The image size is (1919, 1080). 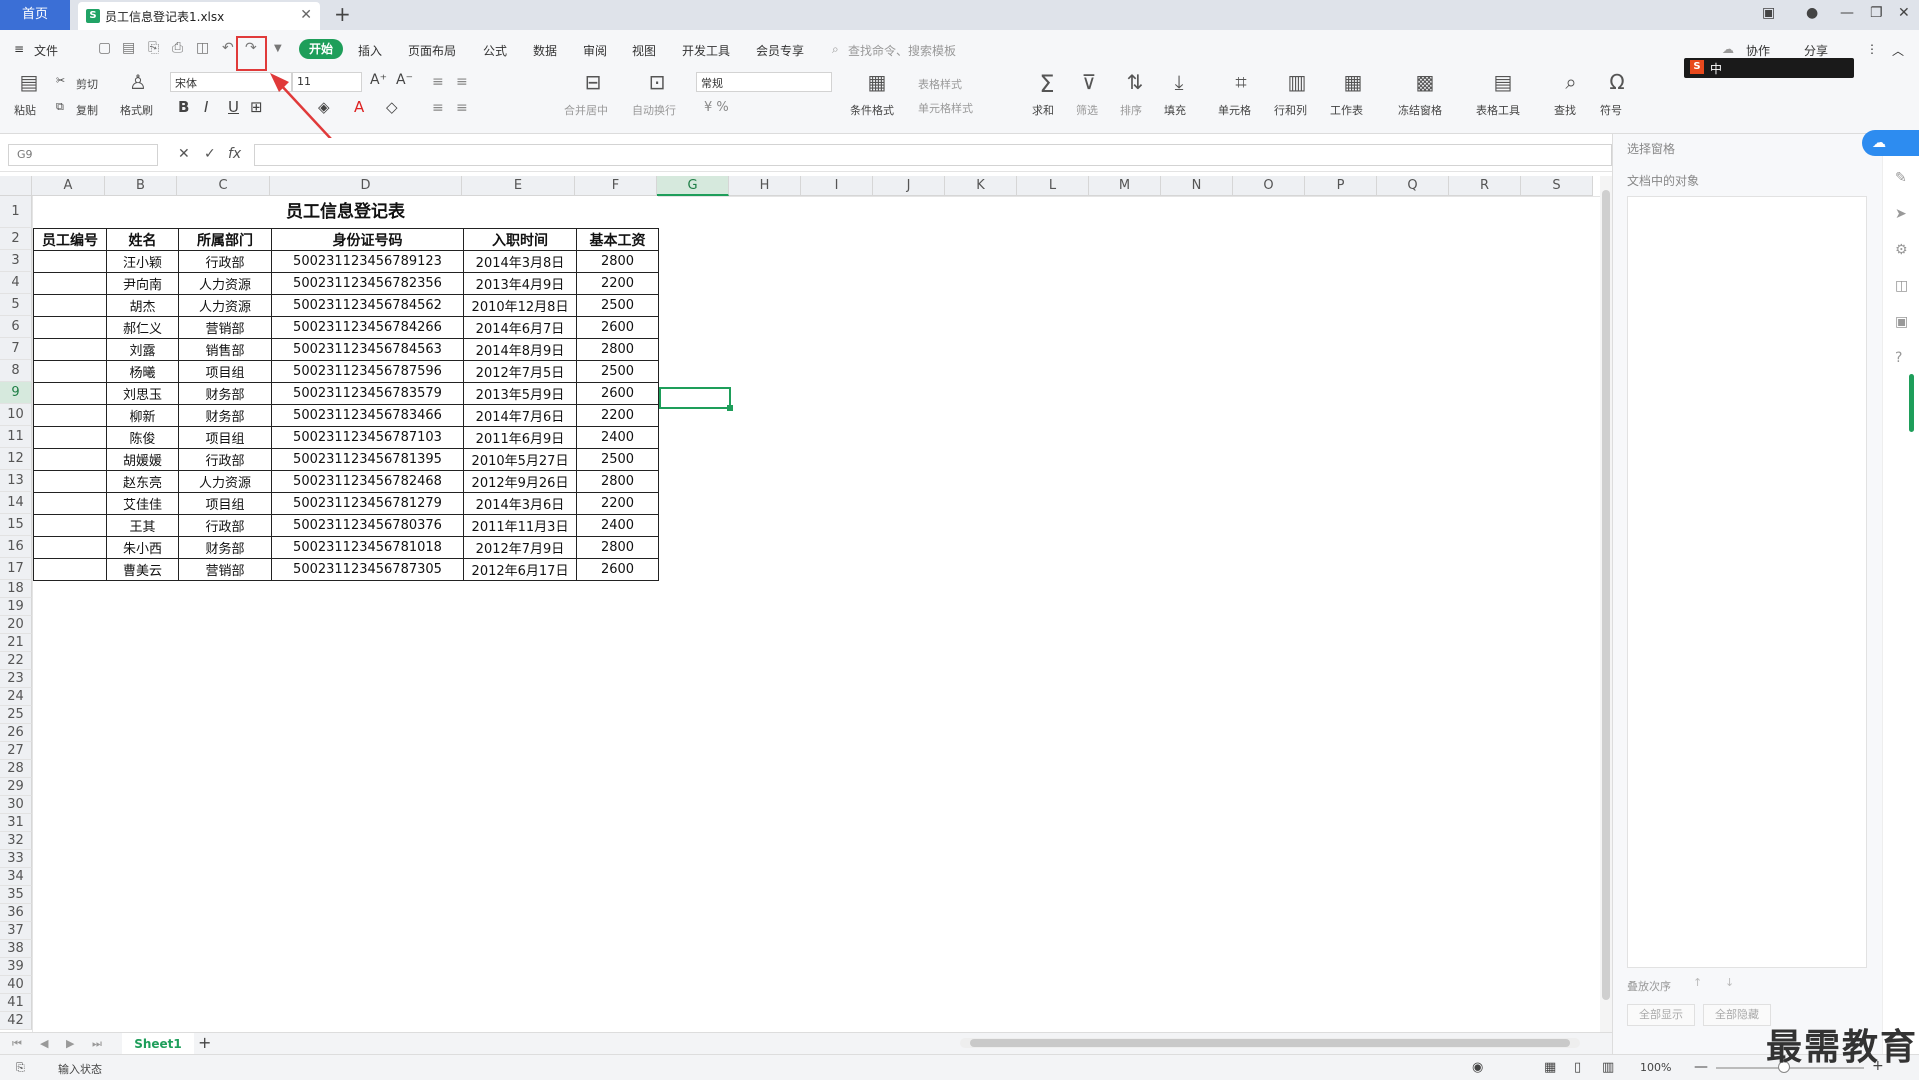 What do you see at coordinates (16, 985) in the screenshot?
I see `row-header-40: 40` at bounding box center [16, 985].